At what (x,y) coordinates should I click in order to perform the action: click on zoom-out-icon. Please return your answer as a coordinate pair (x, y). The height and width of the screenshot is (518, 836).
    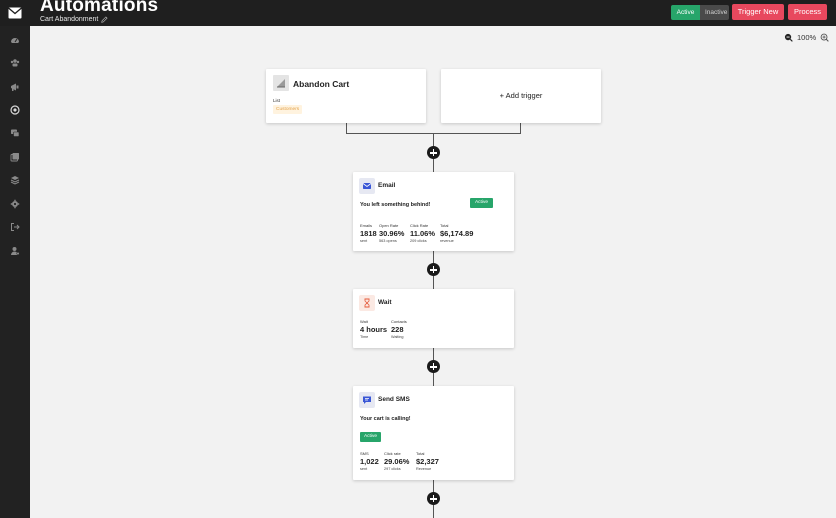
    Looking at the image, I should click on (788, 37).